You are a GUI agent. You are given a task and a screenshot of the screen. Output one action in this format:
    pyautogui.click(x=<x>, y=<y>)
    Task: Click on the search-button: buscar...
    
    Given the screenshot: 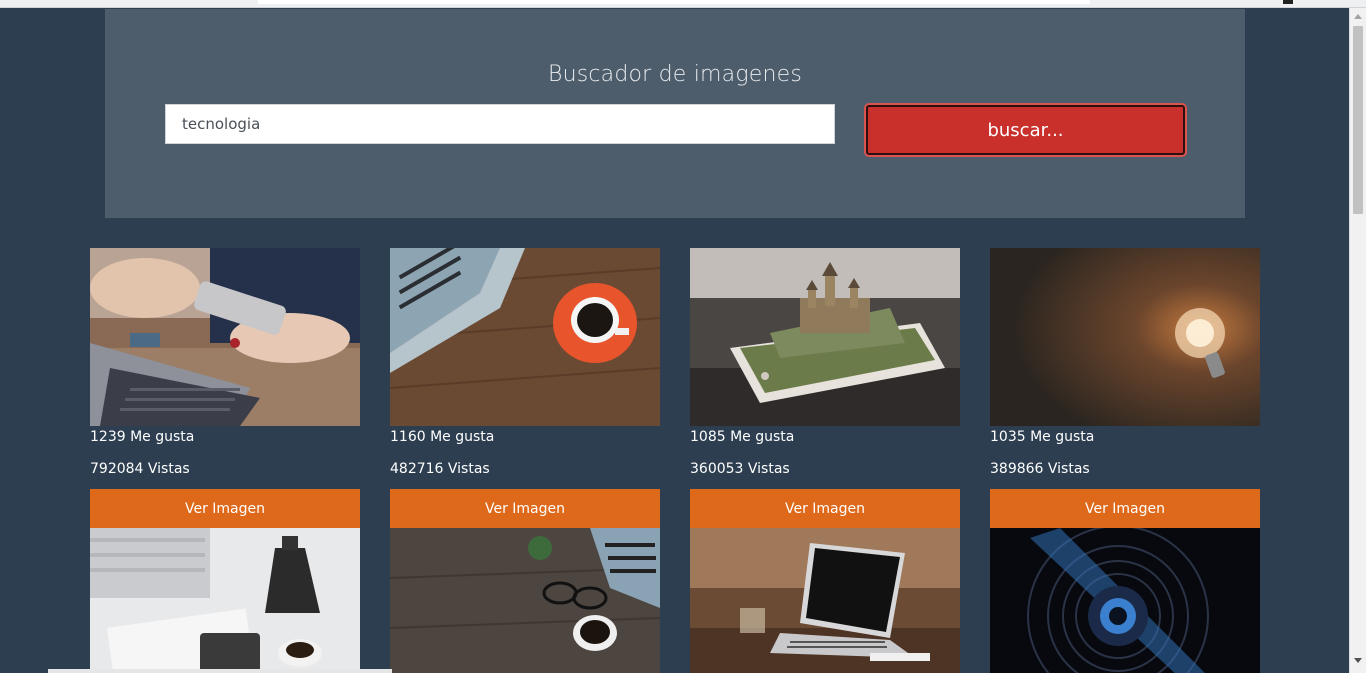 What is the action you would take?
    pyautogui.click(x=1025, y=130)
    